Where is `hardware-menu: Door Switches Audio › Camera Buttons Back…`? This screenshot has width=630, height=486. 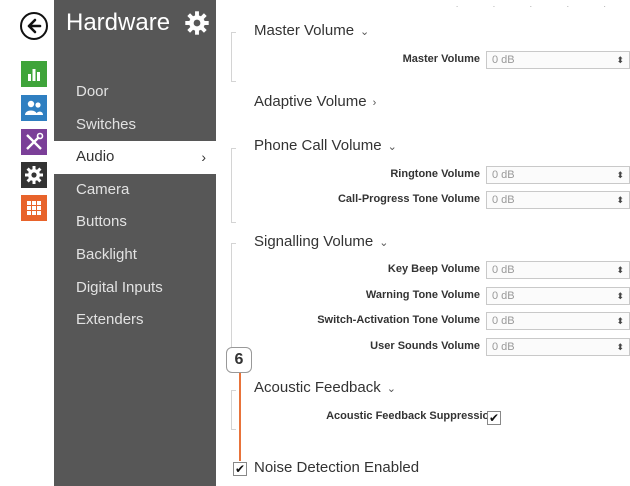 hardware-menu: Door Switches Audio › Camera Buttons Back… is located at coordinates (135, 206).